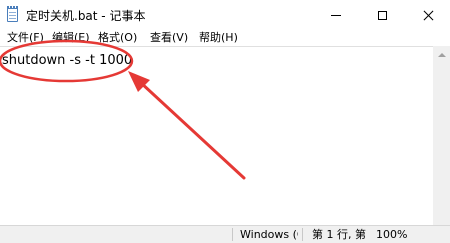 The width and height of the screenshot is (450, 243). Describe the element at coordinates (71, 38) in the screenshot. I see `menu-edit: 编辑(E)` at that location.